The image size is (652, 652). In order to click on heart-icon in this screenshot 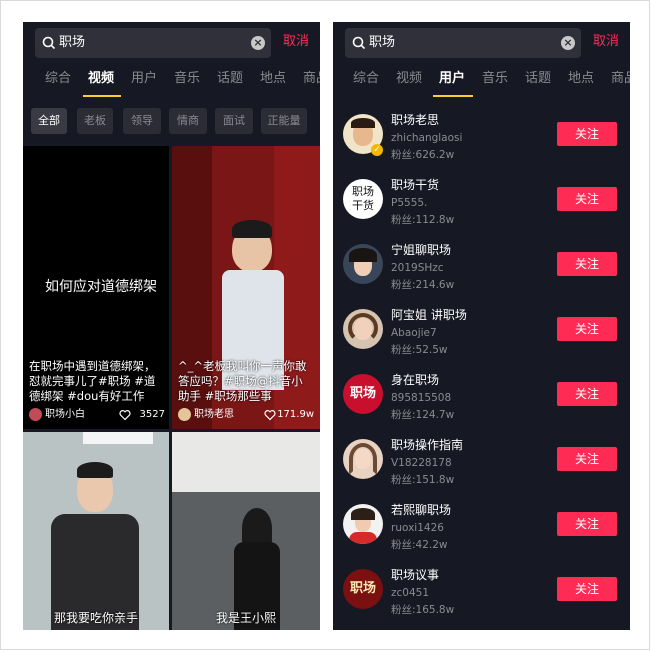, I will do `click(270, 415)`.